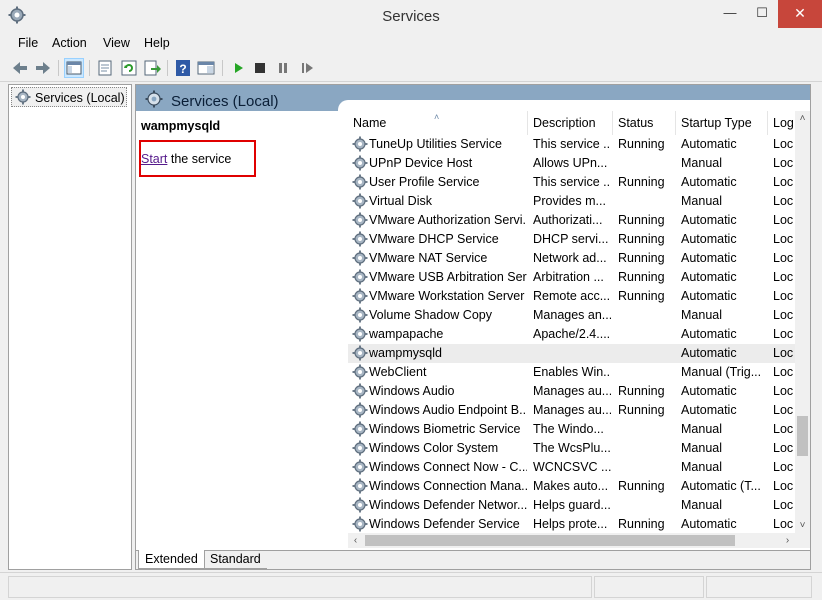  I want to click on scroll-up-button: ˄, so click(802, 118).